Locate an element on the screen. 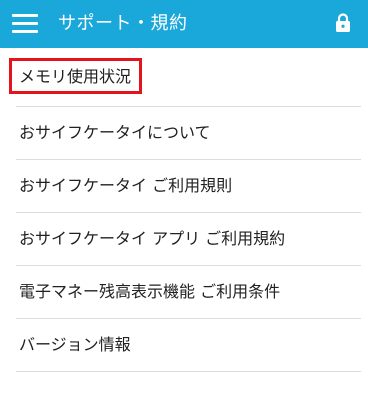  menu-item-about-osaifu-keitai: おサイフケータイについて is located at coordinates (188, 133).